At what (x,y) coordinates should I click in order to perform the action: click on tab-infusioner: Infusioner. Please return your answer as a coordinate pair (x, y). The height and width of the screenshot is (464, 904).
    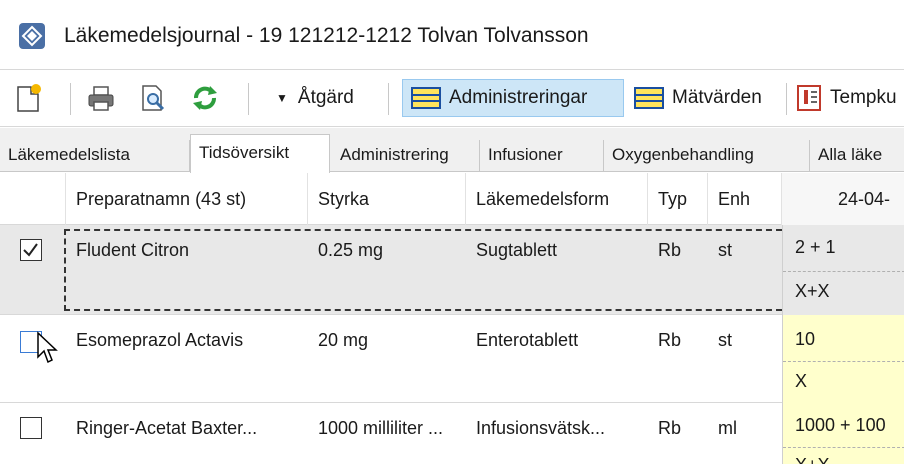
    Looking at the image, I should click on (542, 156).